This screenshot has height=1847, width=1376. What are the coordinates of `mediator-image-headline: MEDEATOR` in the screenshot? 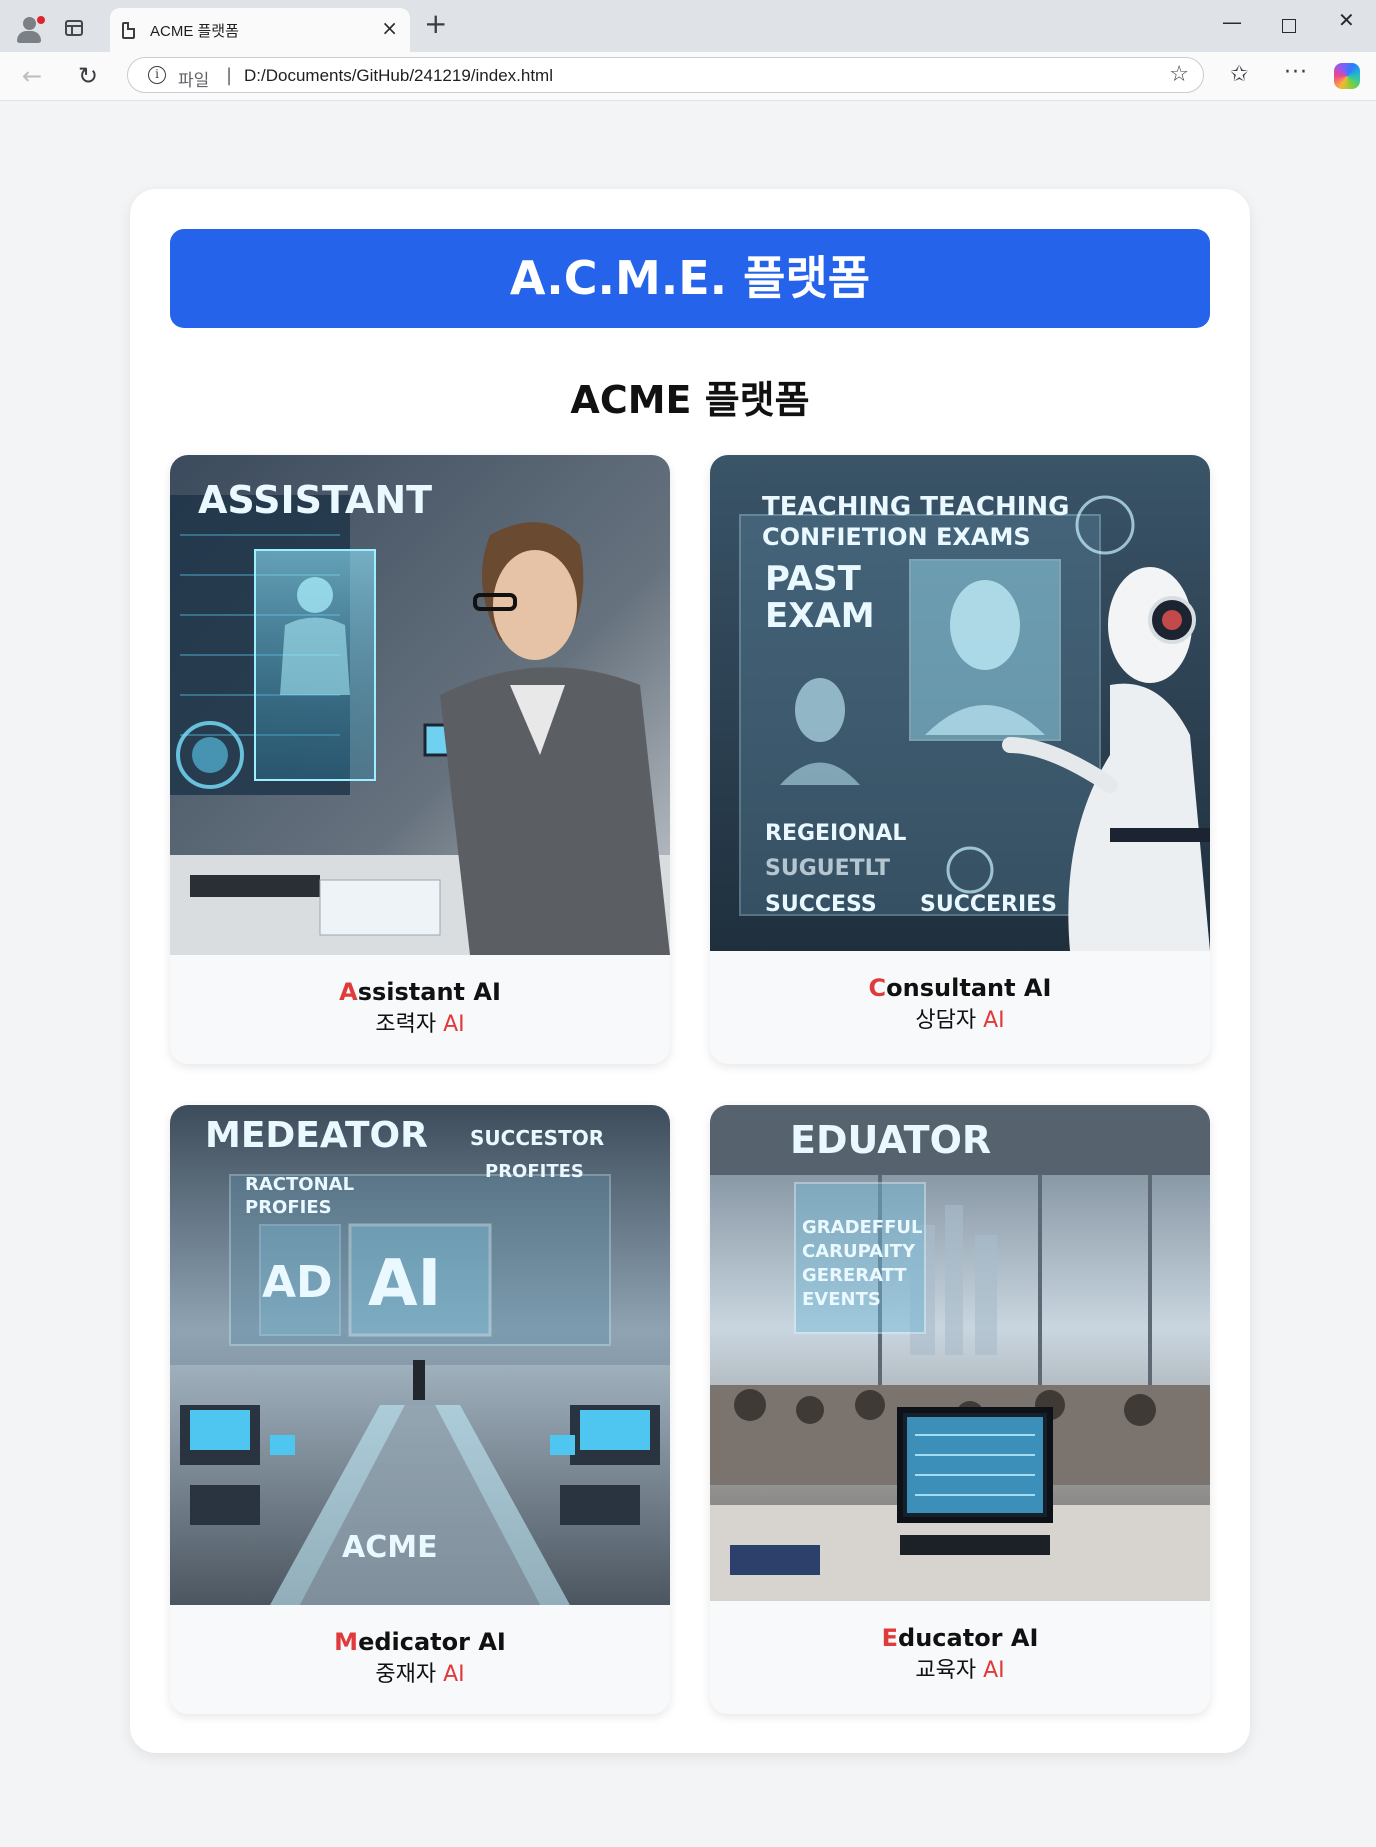 It's located at (316, 1135).